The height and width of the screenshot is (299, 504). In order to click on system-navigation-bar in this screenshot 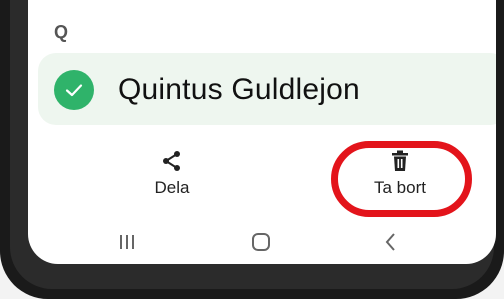, I will do `click(262, 242)`.